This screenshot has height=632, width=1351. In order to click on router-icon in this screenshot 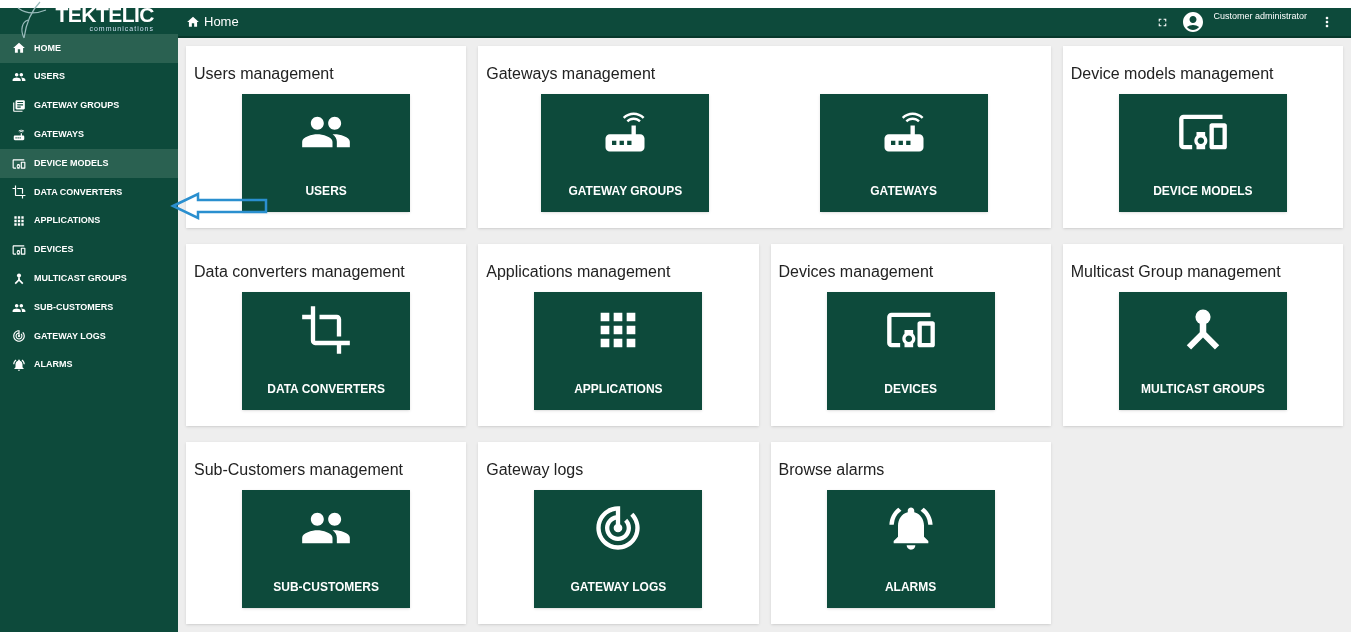, I will do `click(19, 134)`.